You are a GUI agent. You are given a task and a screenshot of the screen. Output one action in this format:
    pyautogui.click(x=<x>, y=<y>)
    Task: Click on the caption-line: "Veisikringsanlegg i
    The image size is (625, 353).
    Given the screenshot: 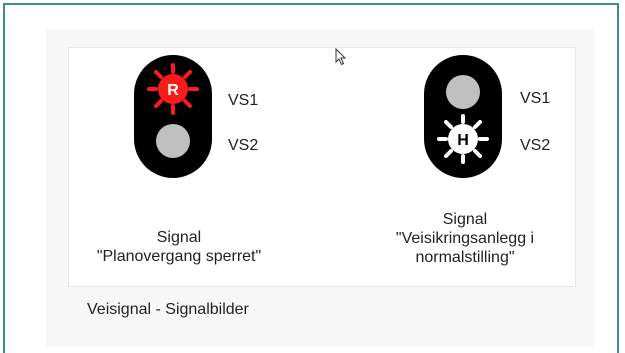 What is the action you would take?
    pyautogui.click(x=465, y=238)
    